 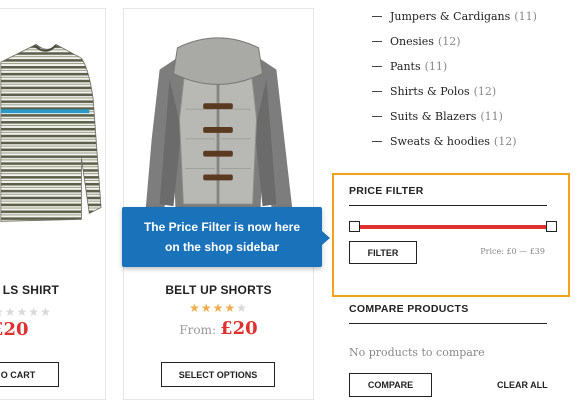 I want to click on price-slider-range, so click(x=453, y=227).